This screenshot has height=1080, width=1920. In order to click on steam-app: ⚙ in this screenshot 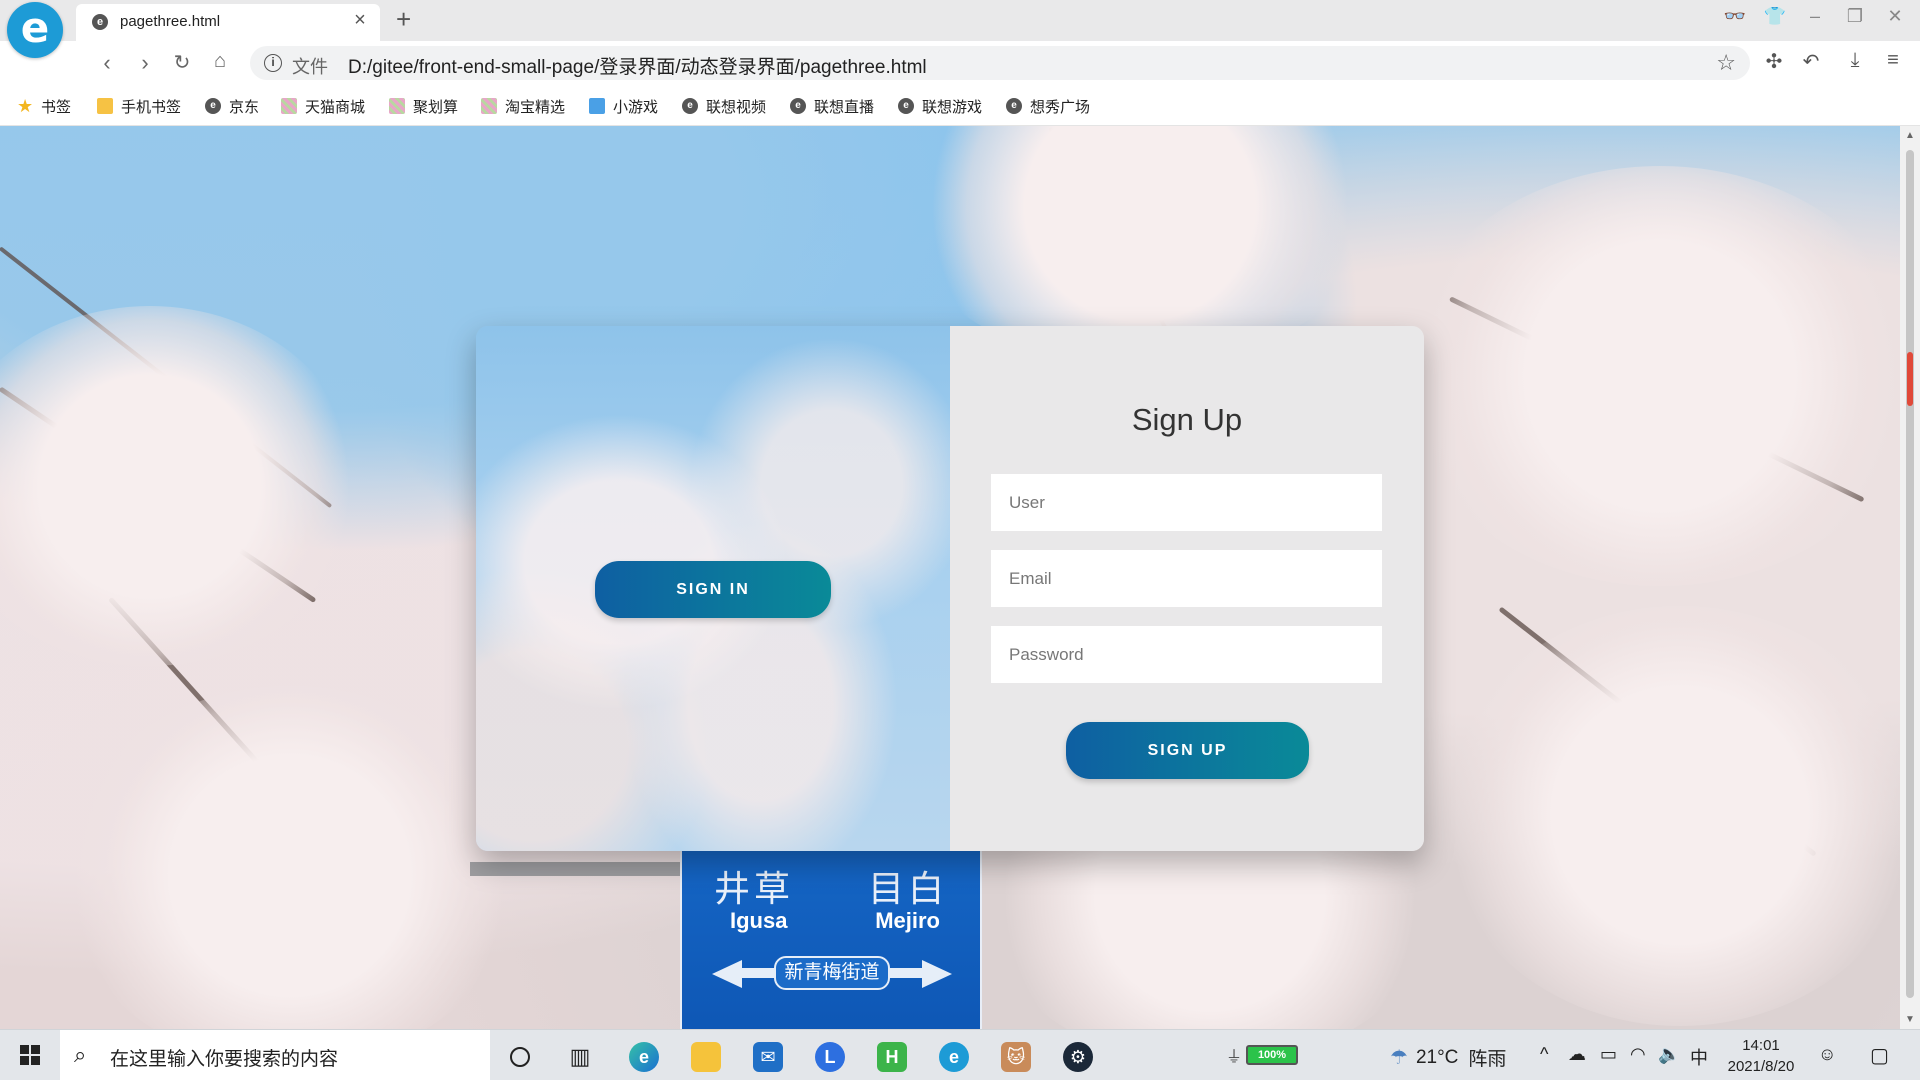, I will do `click(1078, 1057)`.